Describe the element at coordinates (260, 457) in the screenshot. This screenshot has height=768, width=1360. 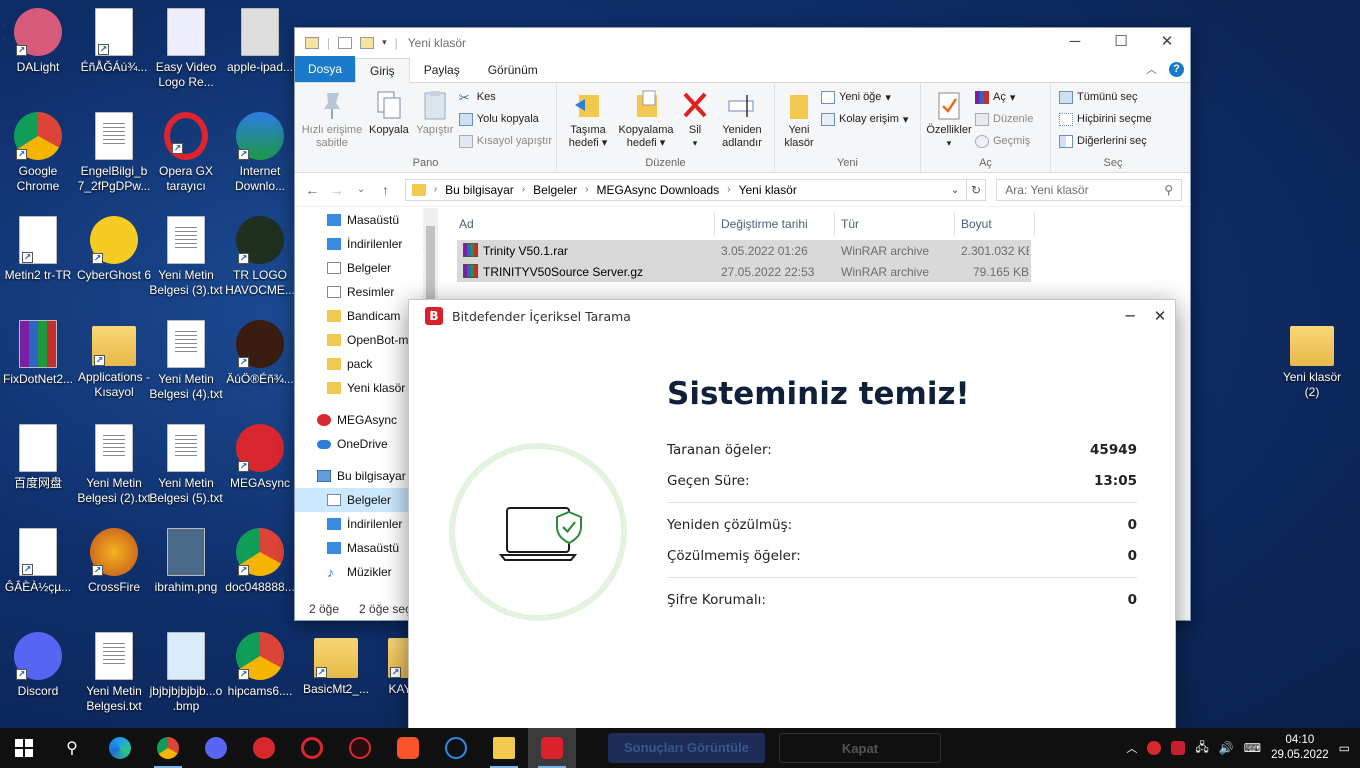
I see `desktop-icon: ↗ MEGAsync` at that location.